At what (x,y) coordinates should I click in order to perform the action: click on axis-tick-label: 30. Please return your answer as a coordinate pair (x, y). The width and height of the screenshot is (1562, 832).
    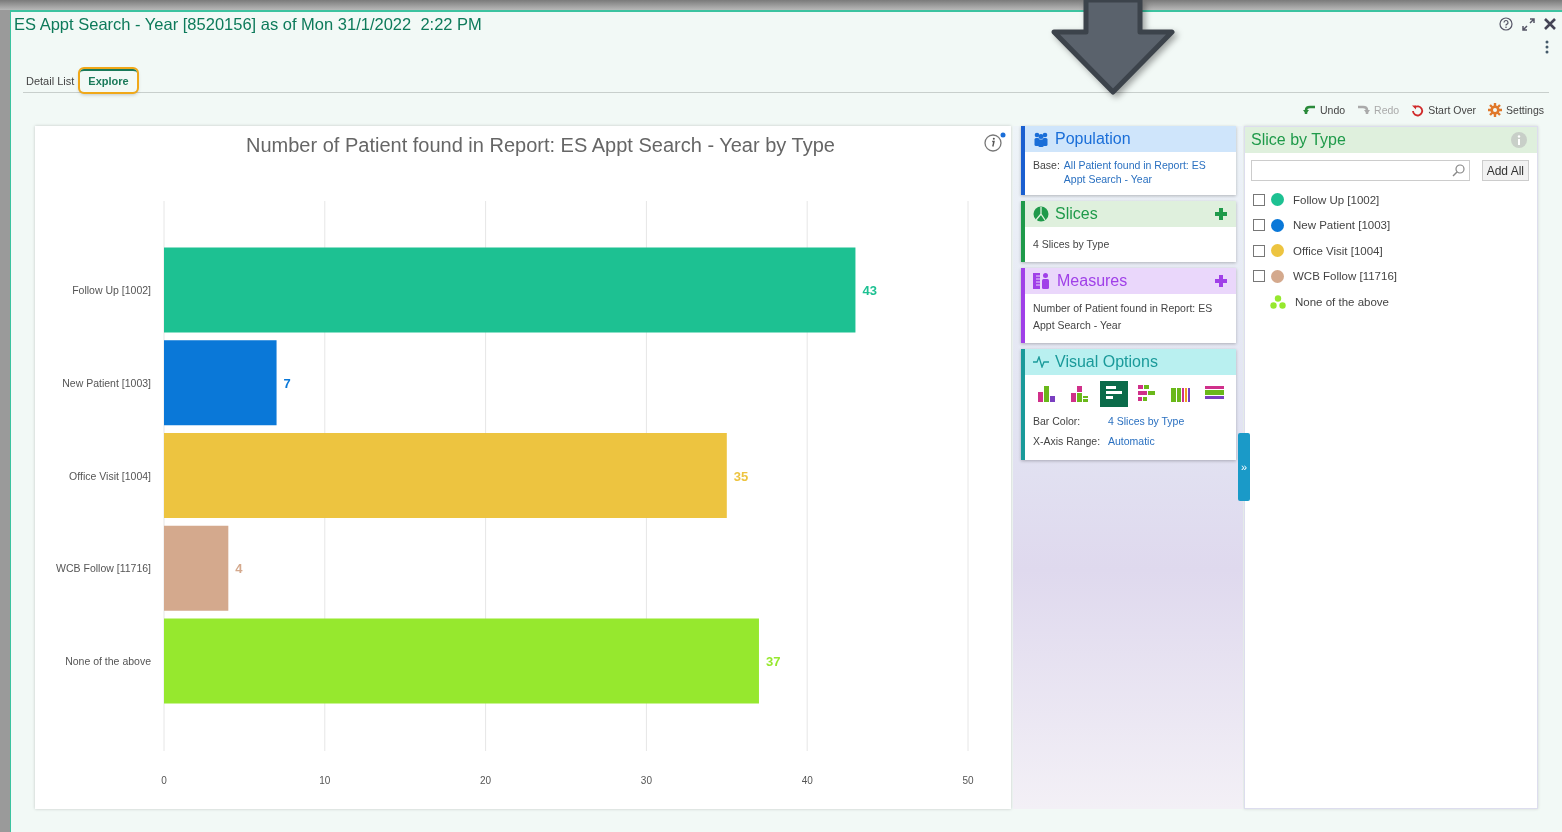
    Looking at the image, I should click on (646, 780).